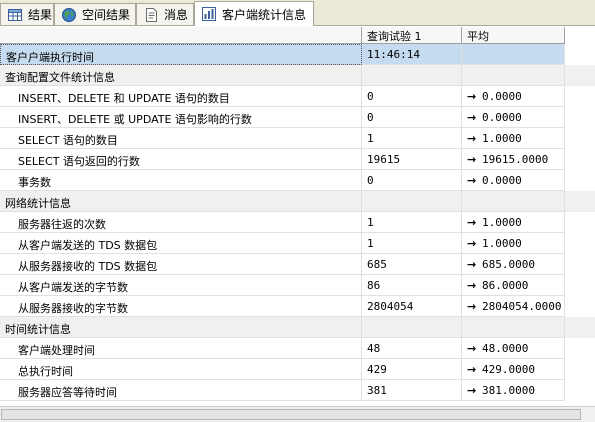  What do you see at coordinates (513, 35) in the screenshot?
I see `column-header-average: 平均` at bounding box center [513, 35].